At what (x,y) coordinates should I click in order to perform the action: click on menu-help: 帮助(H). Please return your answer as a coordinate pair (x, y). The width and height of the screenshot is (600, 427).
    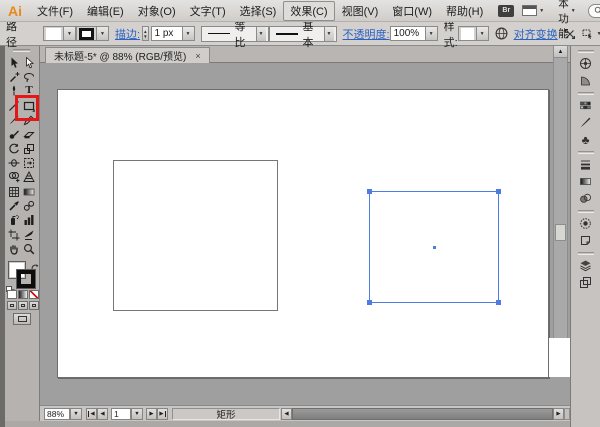
    Looking at the image, I should click on (464, 11).